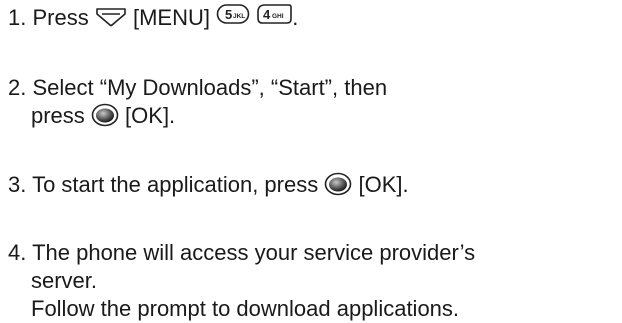 This screenshot has height=323, width=622. Describe the element at coordinates (17, 252) in the screenshot. I see `step-number: 4.` at that location.